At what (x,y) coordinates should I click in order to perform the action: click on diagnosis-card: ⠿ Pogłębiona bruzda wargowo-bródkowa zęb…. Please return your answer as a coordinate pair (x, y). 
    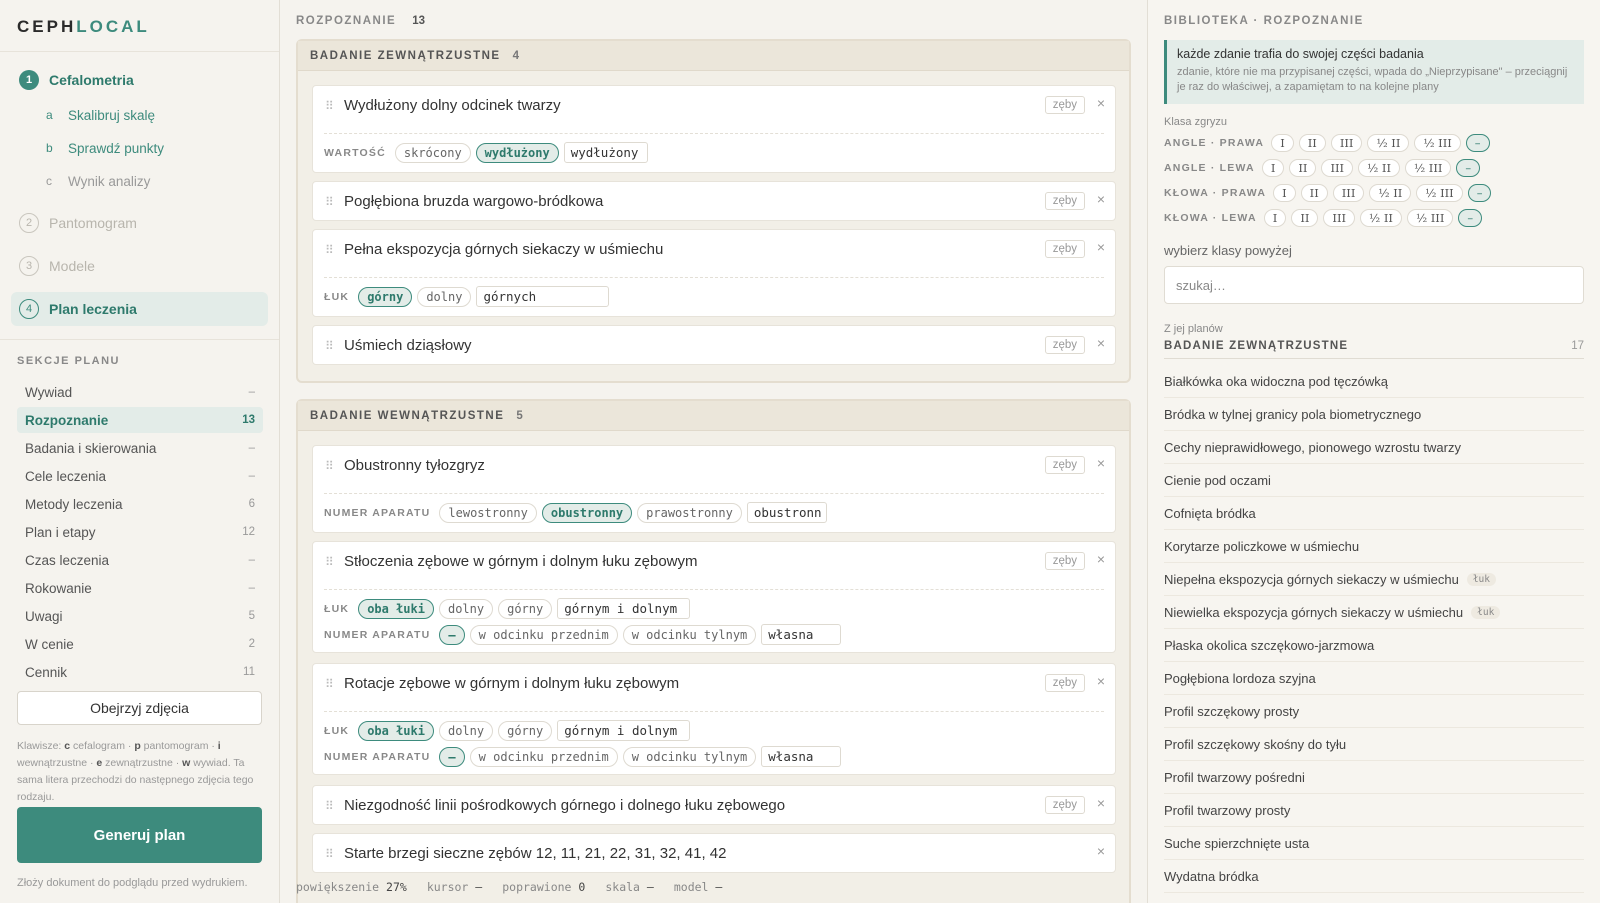
    Looking at the image, I should click on (714, 201).